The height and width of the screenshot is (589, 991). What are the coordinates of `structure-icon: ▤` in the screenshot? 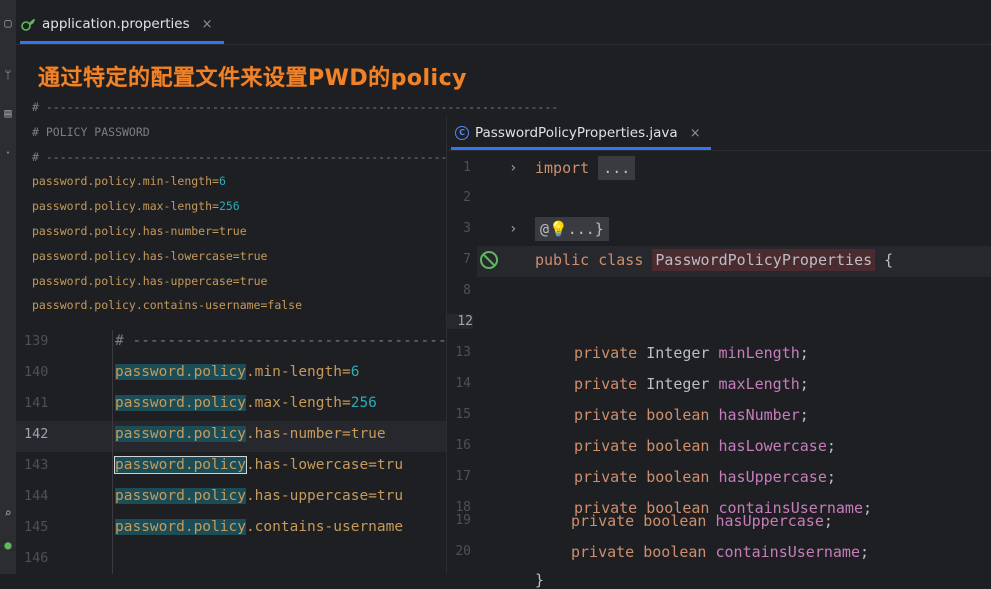 It's located at (8, 113).